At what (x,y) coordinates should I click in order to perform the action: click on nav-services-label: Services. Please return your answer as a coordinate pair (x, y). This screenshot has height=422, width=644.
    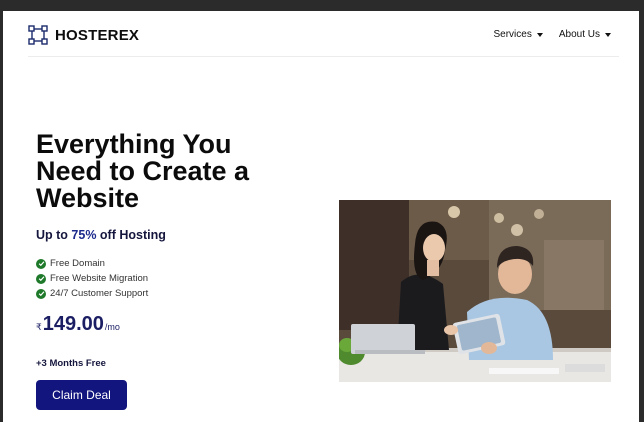
    Looking at the image, I should click on (512, 34).